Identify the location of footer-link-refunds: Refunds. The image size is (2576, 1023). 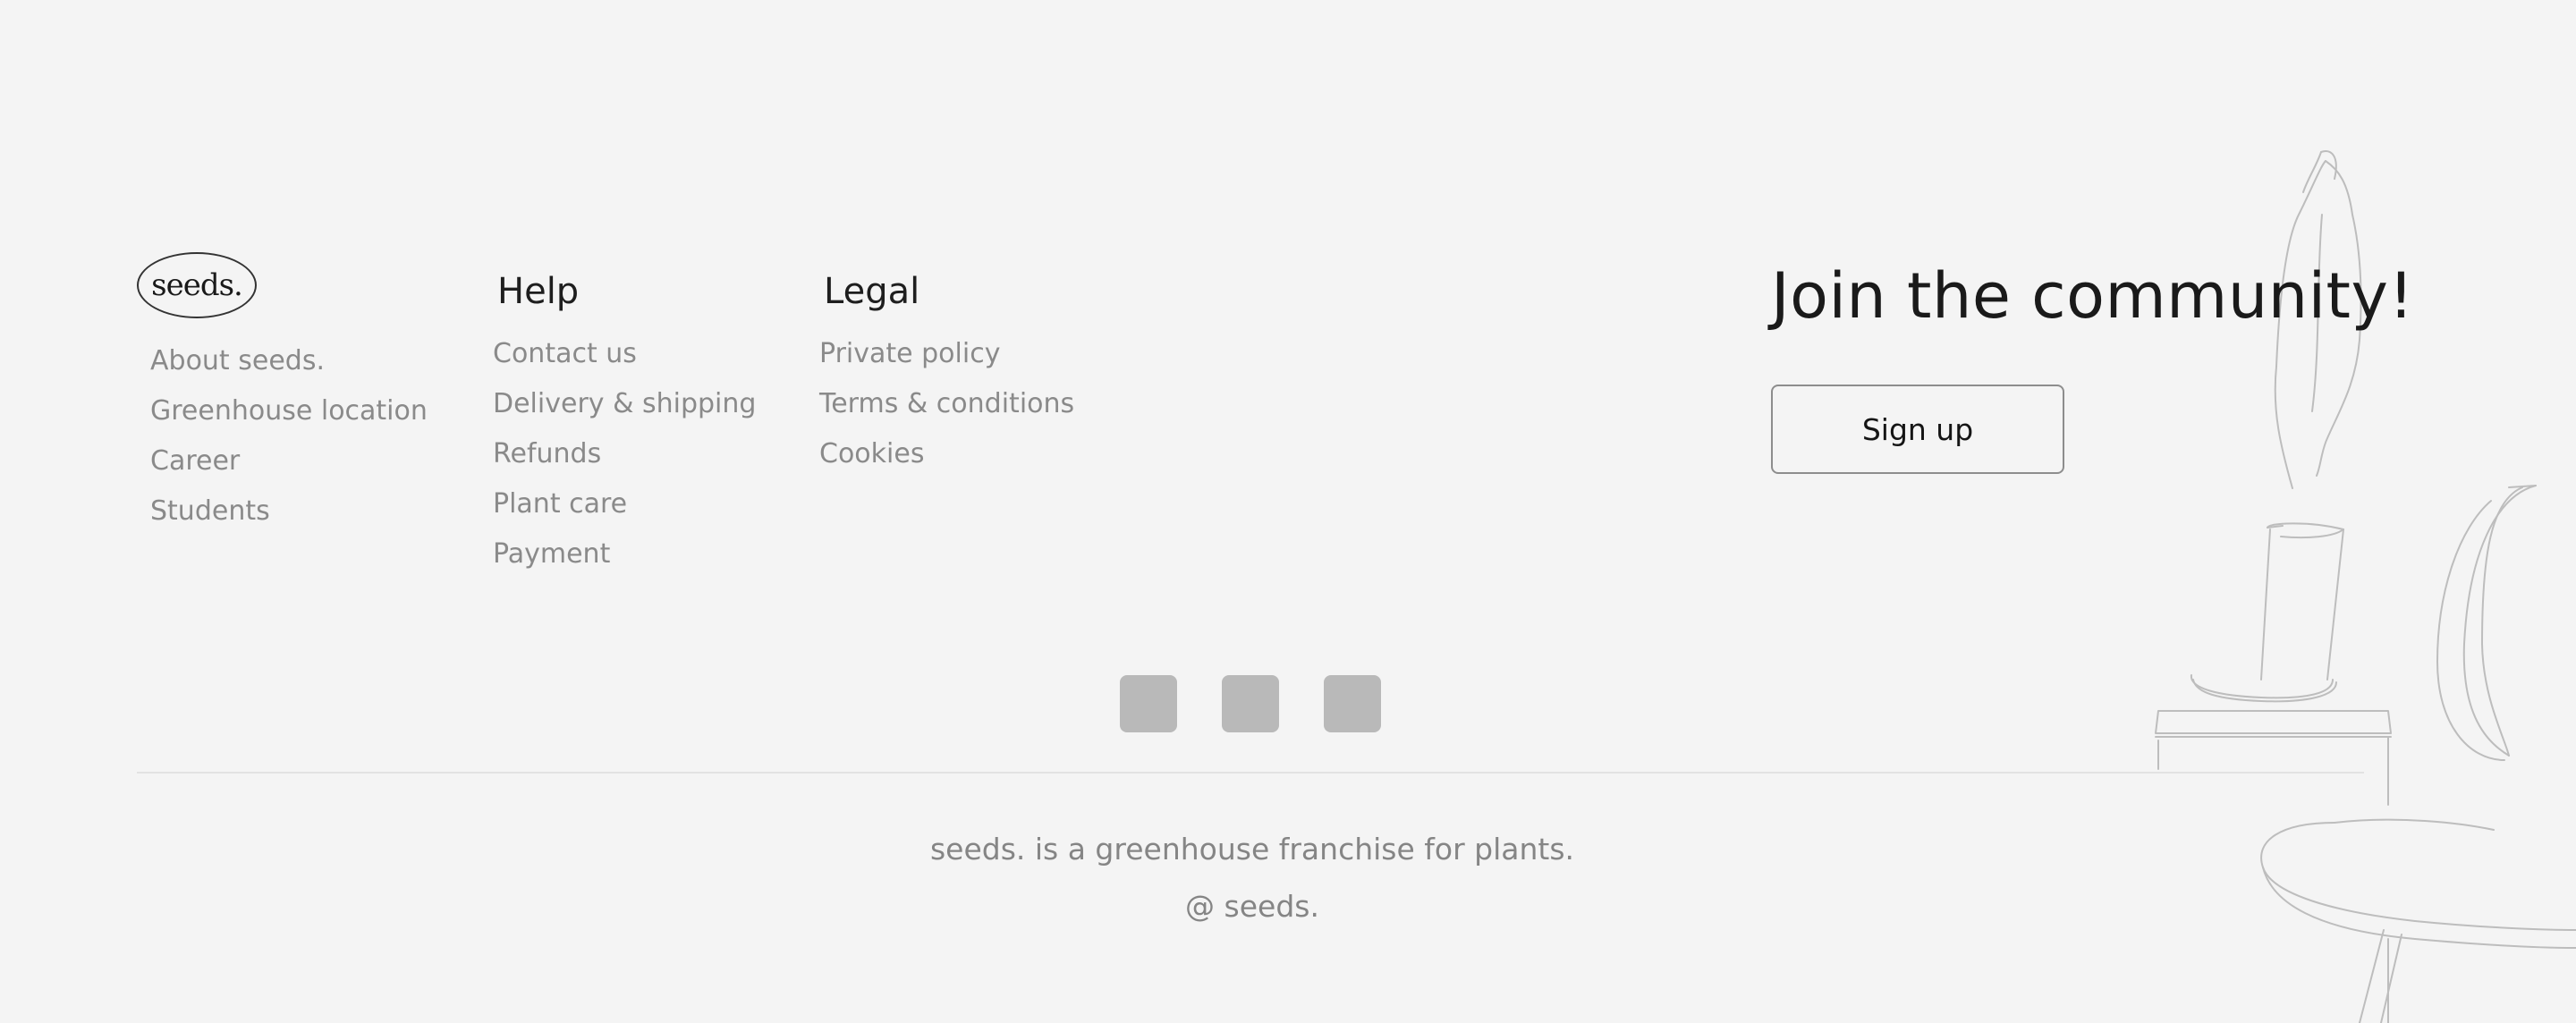
(624, 454).